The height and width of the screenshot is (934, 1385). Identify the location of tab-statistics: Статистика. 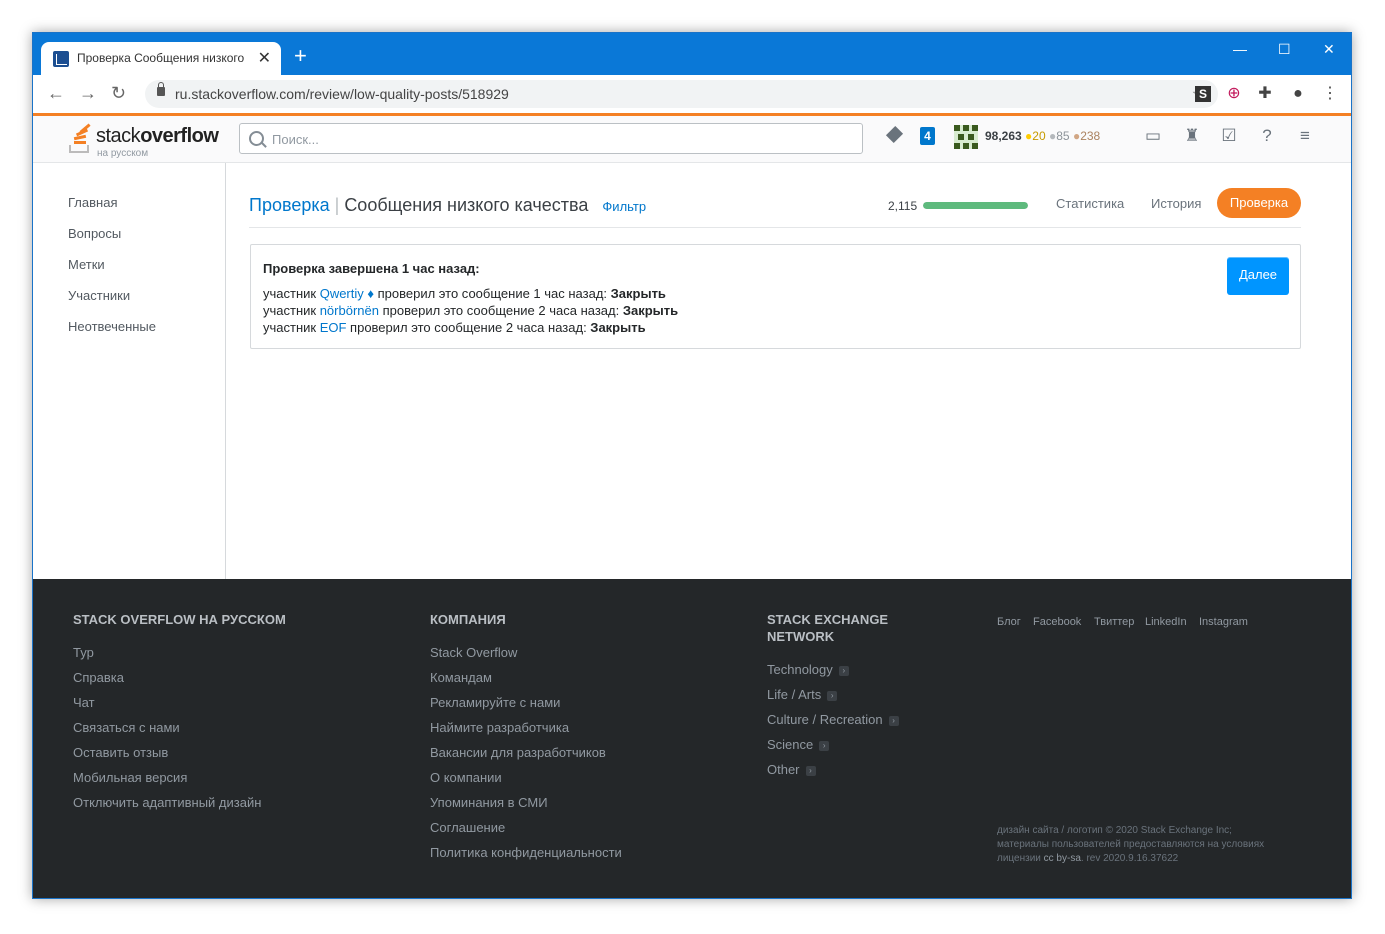
(1090, 203).